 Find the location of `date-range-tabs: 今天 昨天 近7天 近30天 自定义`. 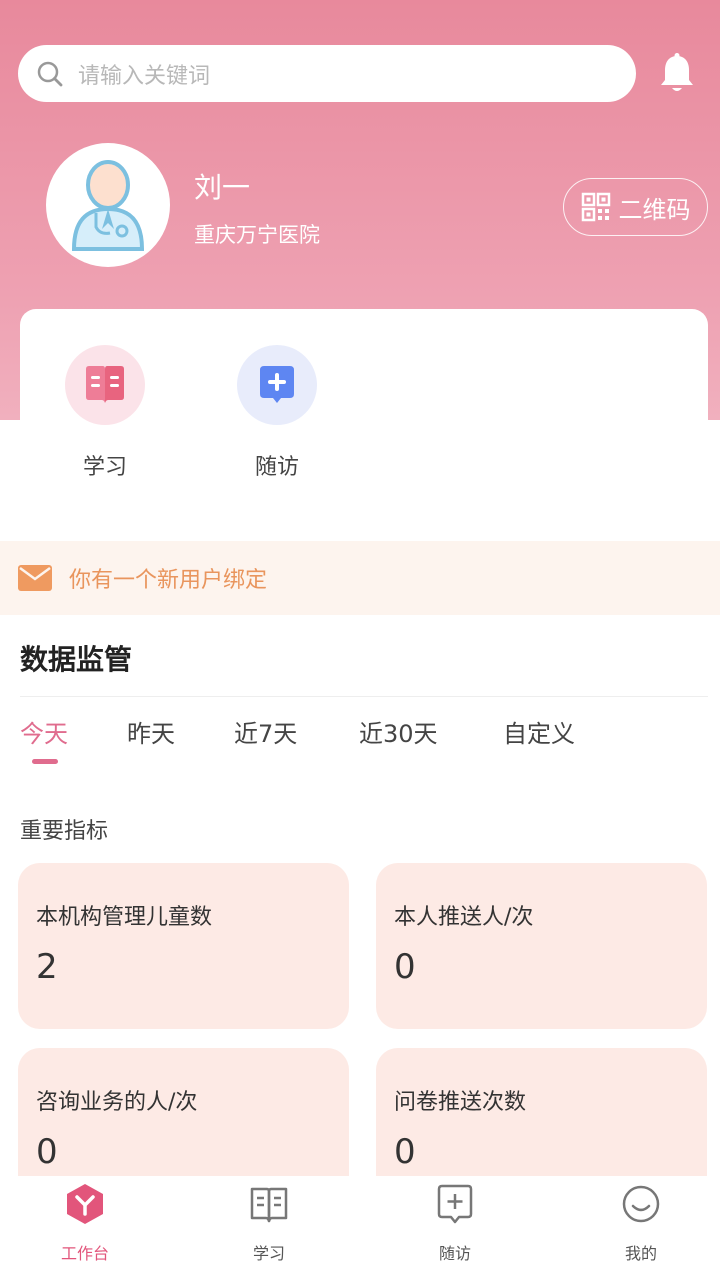

date-range-tabs: 今天 昨天 近7天 近30天 自定义 is located at coordinates (360, 742).